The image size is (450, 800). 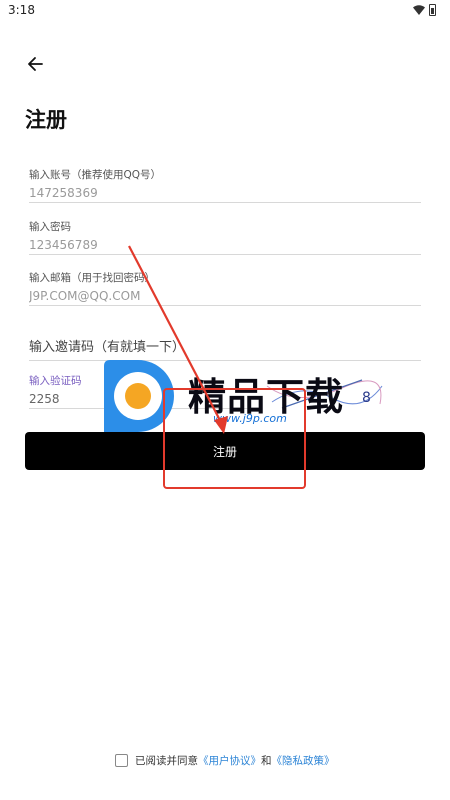 I want to click on captcha-input, so click(x=144, y=399).